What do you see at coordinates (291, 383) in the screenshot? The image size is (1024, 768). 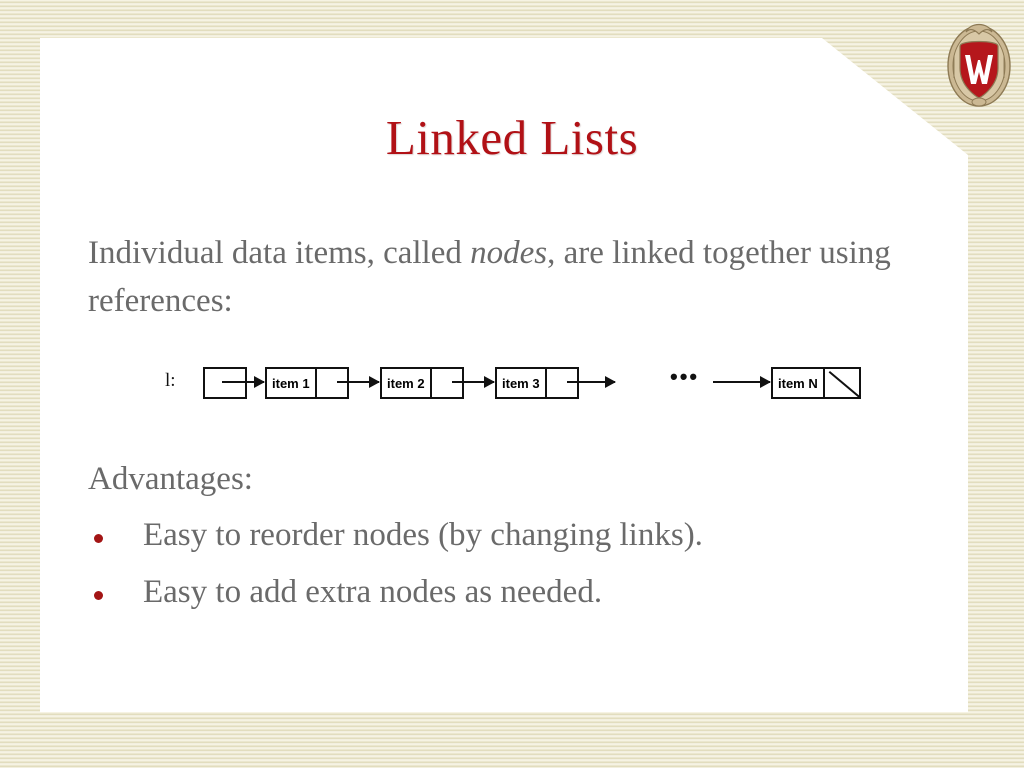 I see `node-data-cell: item 1` at bounding box center [291, 383].